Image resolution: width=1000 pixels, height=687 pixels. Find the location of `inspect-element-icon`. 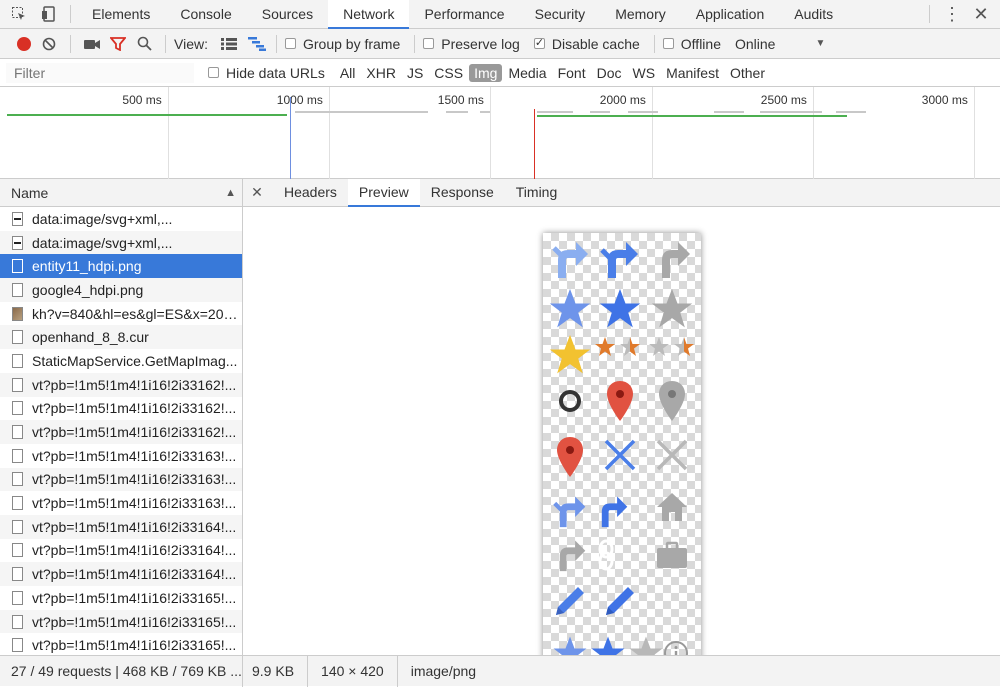

inspect-element-icon is located at coordinates (19, 14).